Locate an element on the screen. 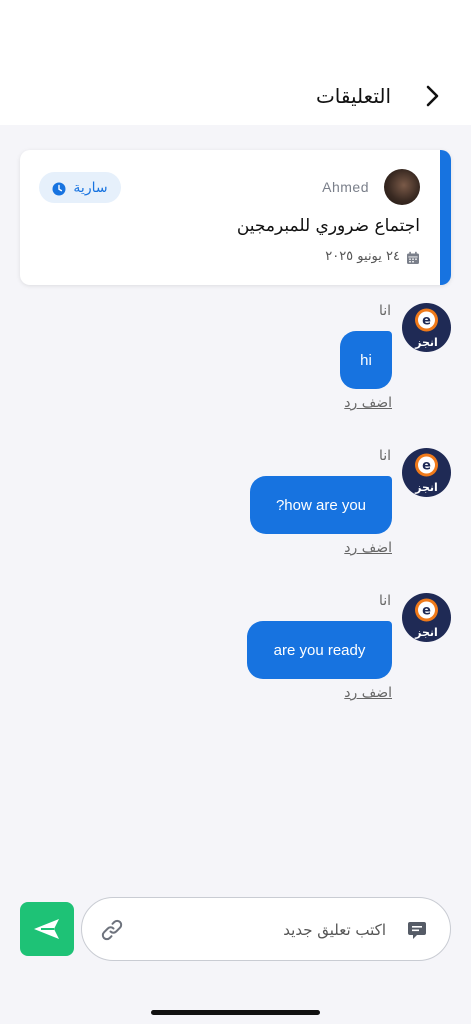  home-indicator is located at coordinates (235, 1012).